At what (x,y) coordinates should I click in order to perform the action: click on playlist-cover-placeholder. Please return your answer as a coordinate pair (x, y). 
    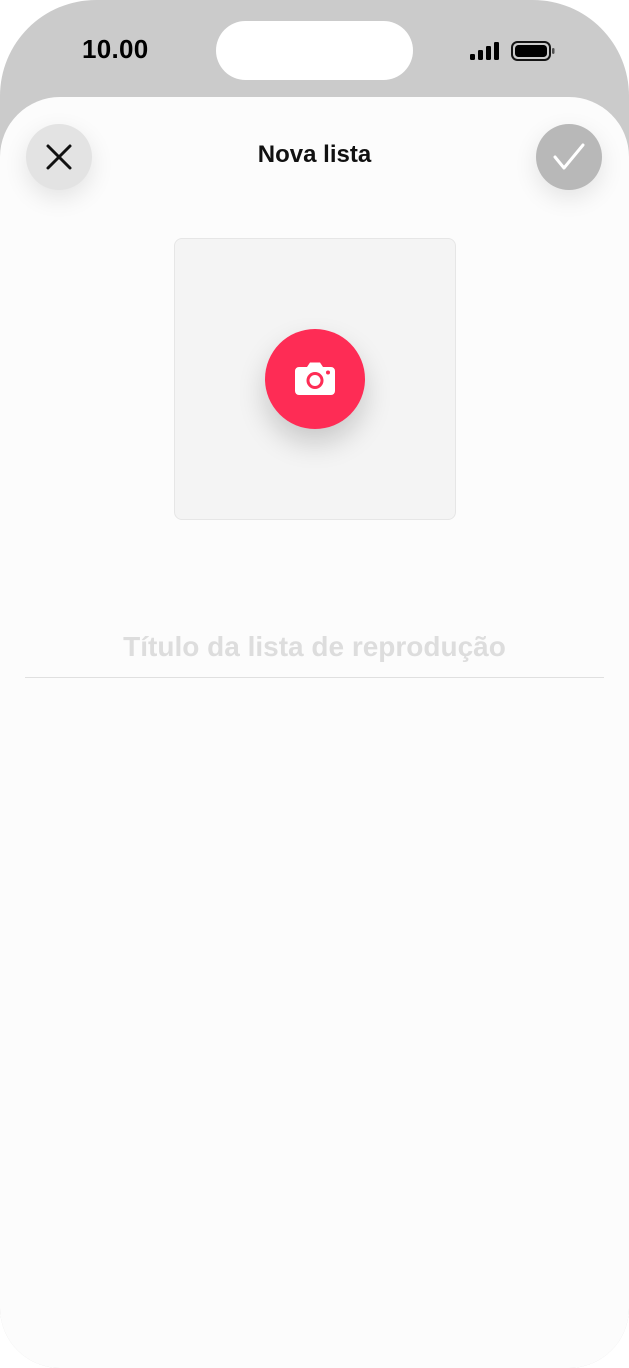
    Looking at the image, I should click on (315, 379).